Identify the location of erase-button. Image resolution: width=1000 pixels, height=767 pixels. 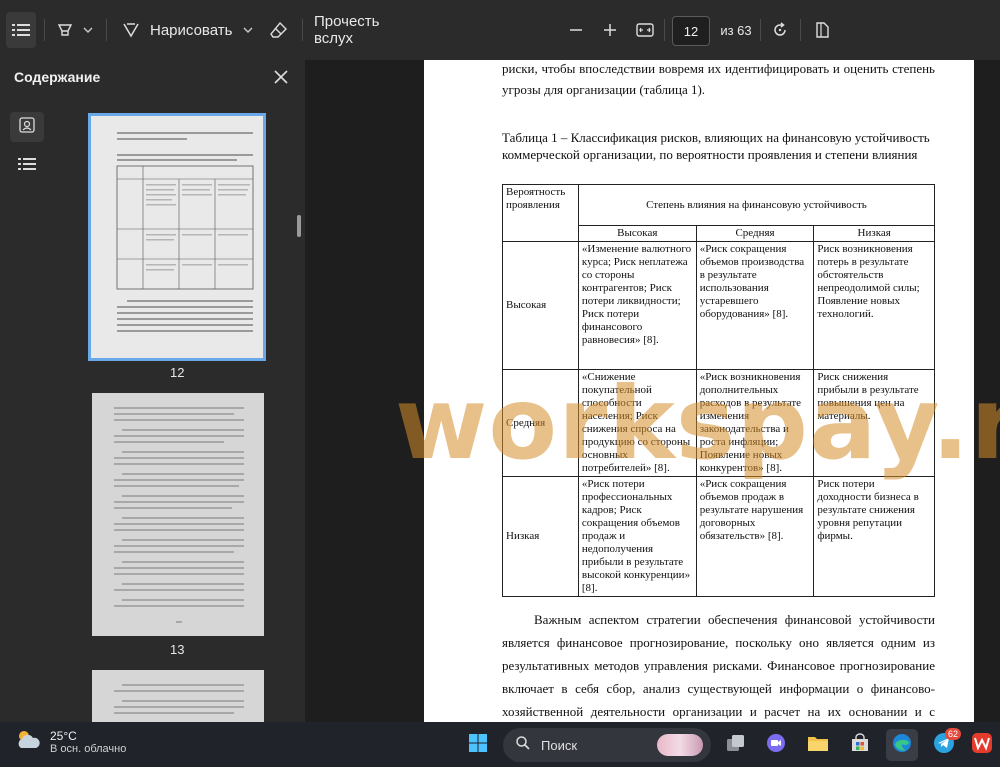
(279, 30).